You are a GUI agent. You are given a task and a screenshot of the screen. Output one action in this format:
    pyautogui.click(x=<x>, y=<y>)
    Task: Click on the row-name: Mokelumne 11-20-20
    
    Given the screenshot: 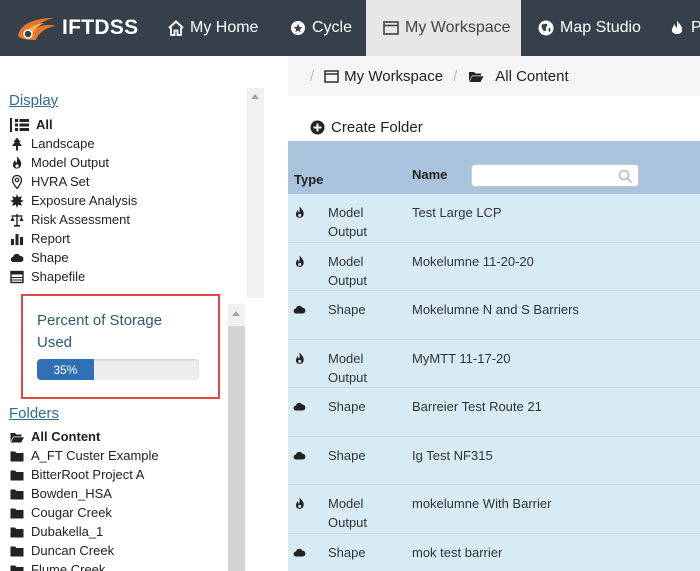 What is the action you would take?
    pyautogui.click(x=473, y=261)
    